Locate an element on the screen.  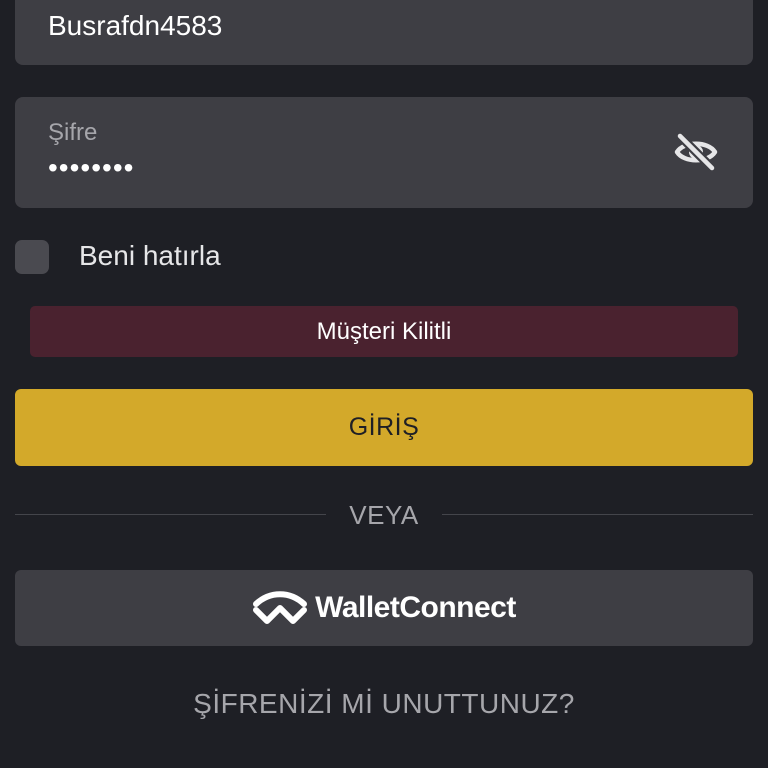
divider-line-right is located at coordinates (597, 514).